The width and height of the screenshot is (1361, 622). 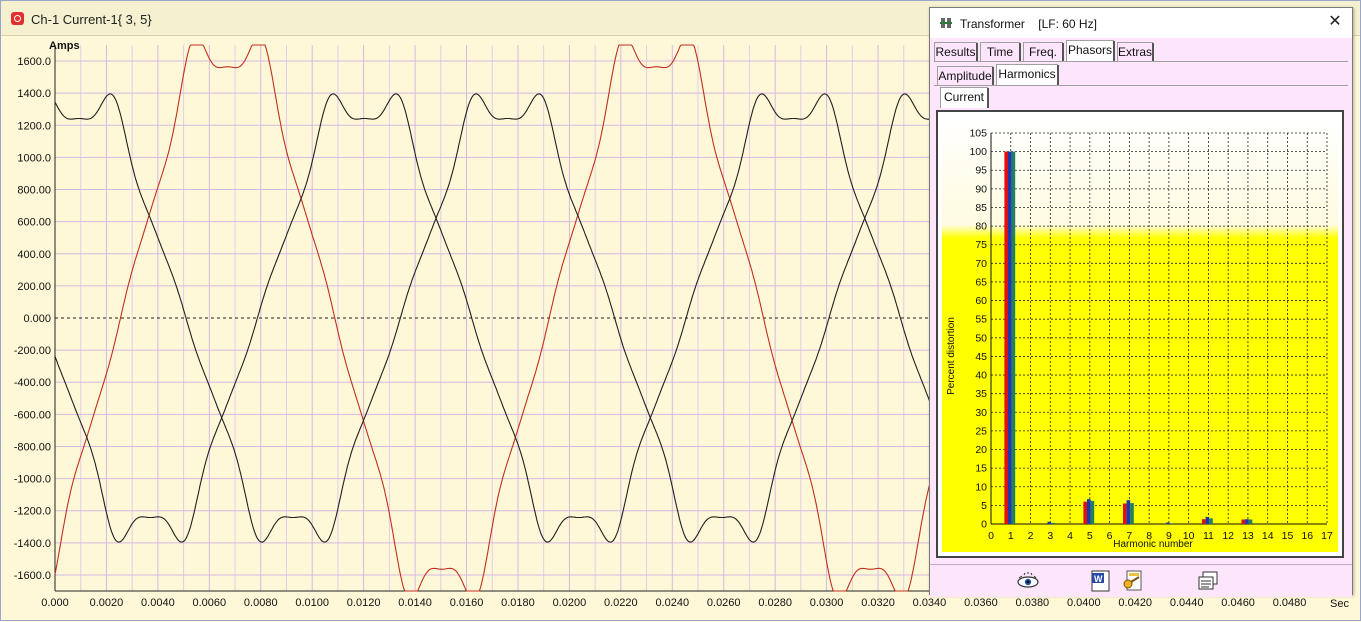 I want to click on harmonics-y-tick-label: 25, so click(x=981, y=431).